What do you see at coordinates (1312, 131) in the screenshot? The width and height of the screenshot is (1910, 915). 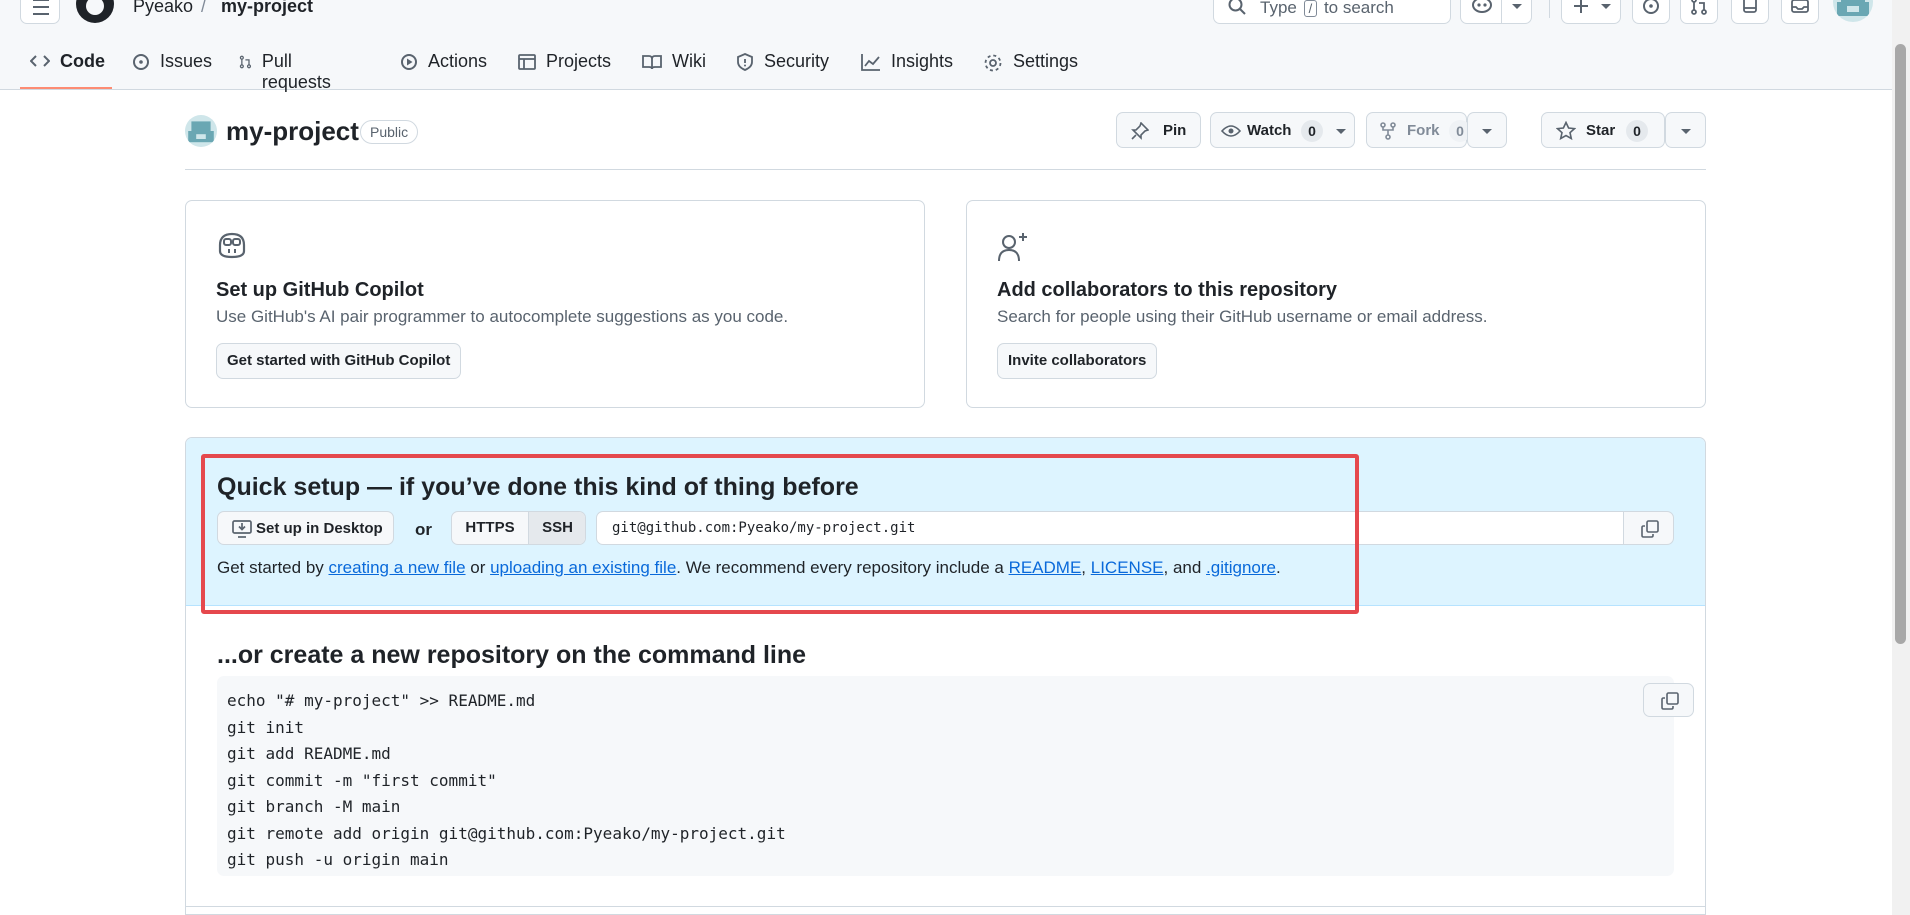 I see `watch-count: 0` at bounding box center [1312, 131].